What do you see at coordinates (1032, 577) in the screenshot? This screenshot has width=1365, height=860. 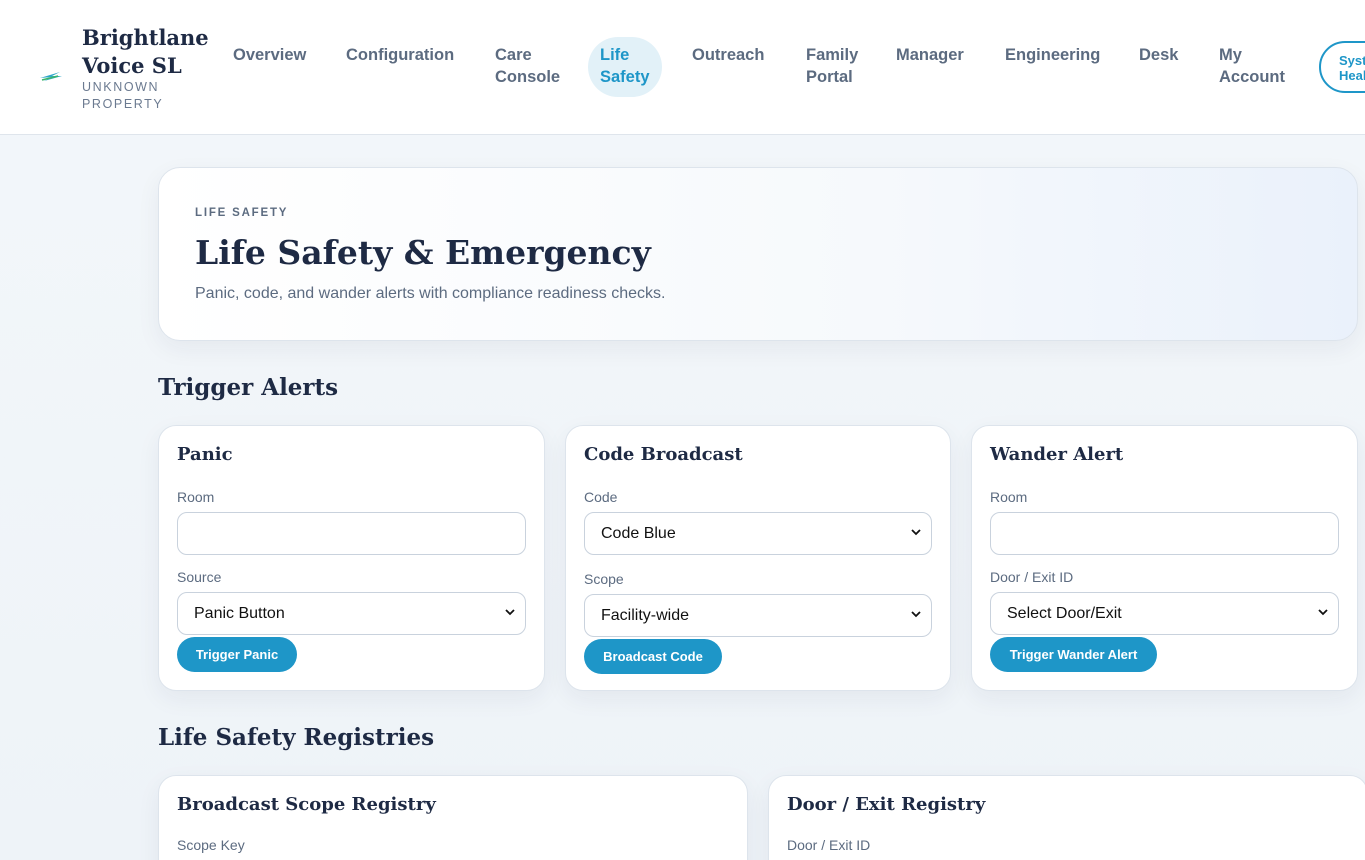 I see `door-exit-label: Door / Exit ID` at bounding box center [1032, 577].